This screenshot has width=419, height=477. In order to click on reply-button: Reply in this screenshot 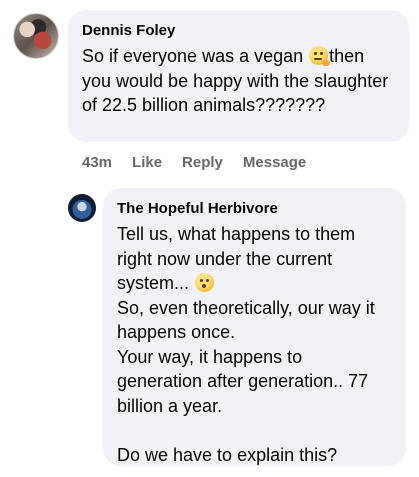, I will do `click(202, 163)`.